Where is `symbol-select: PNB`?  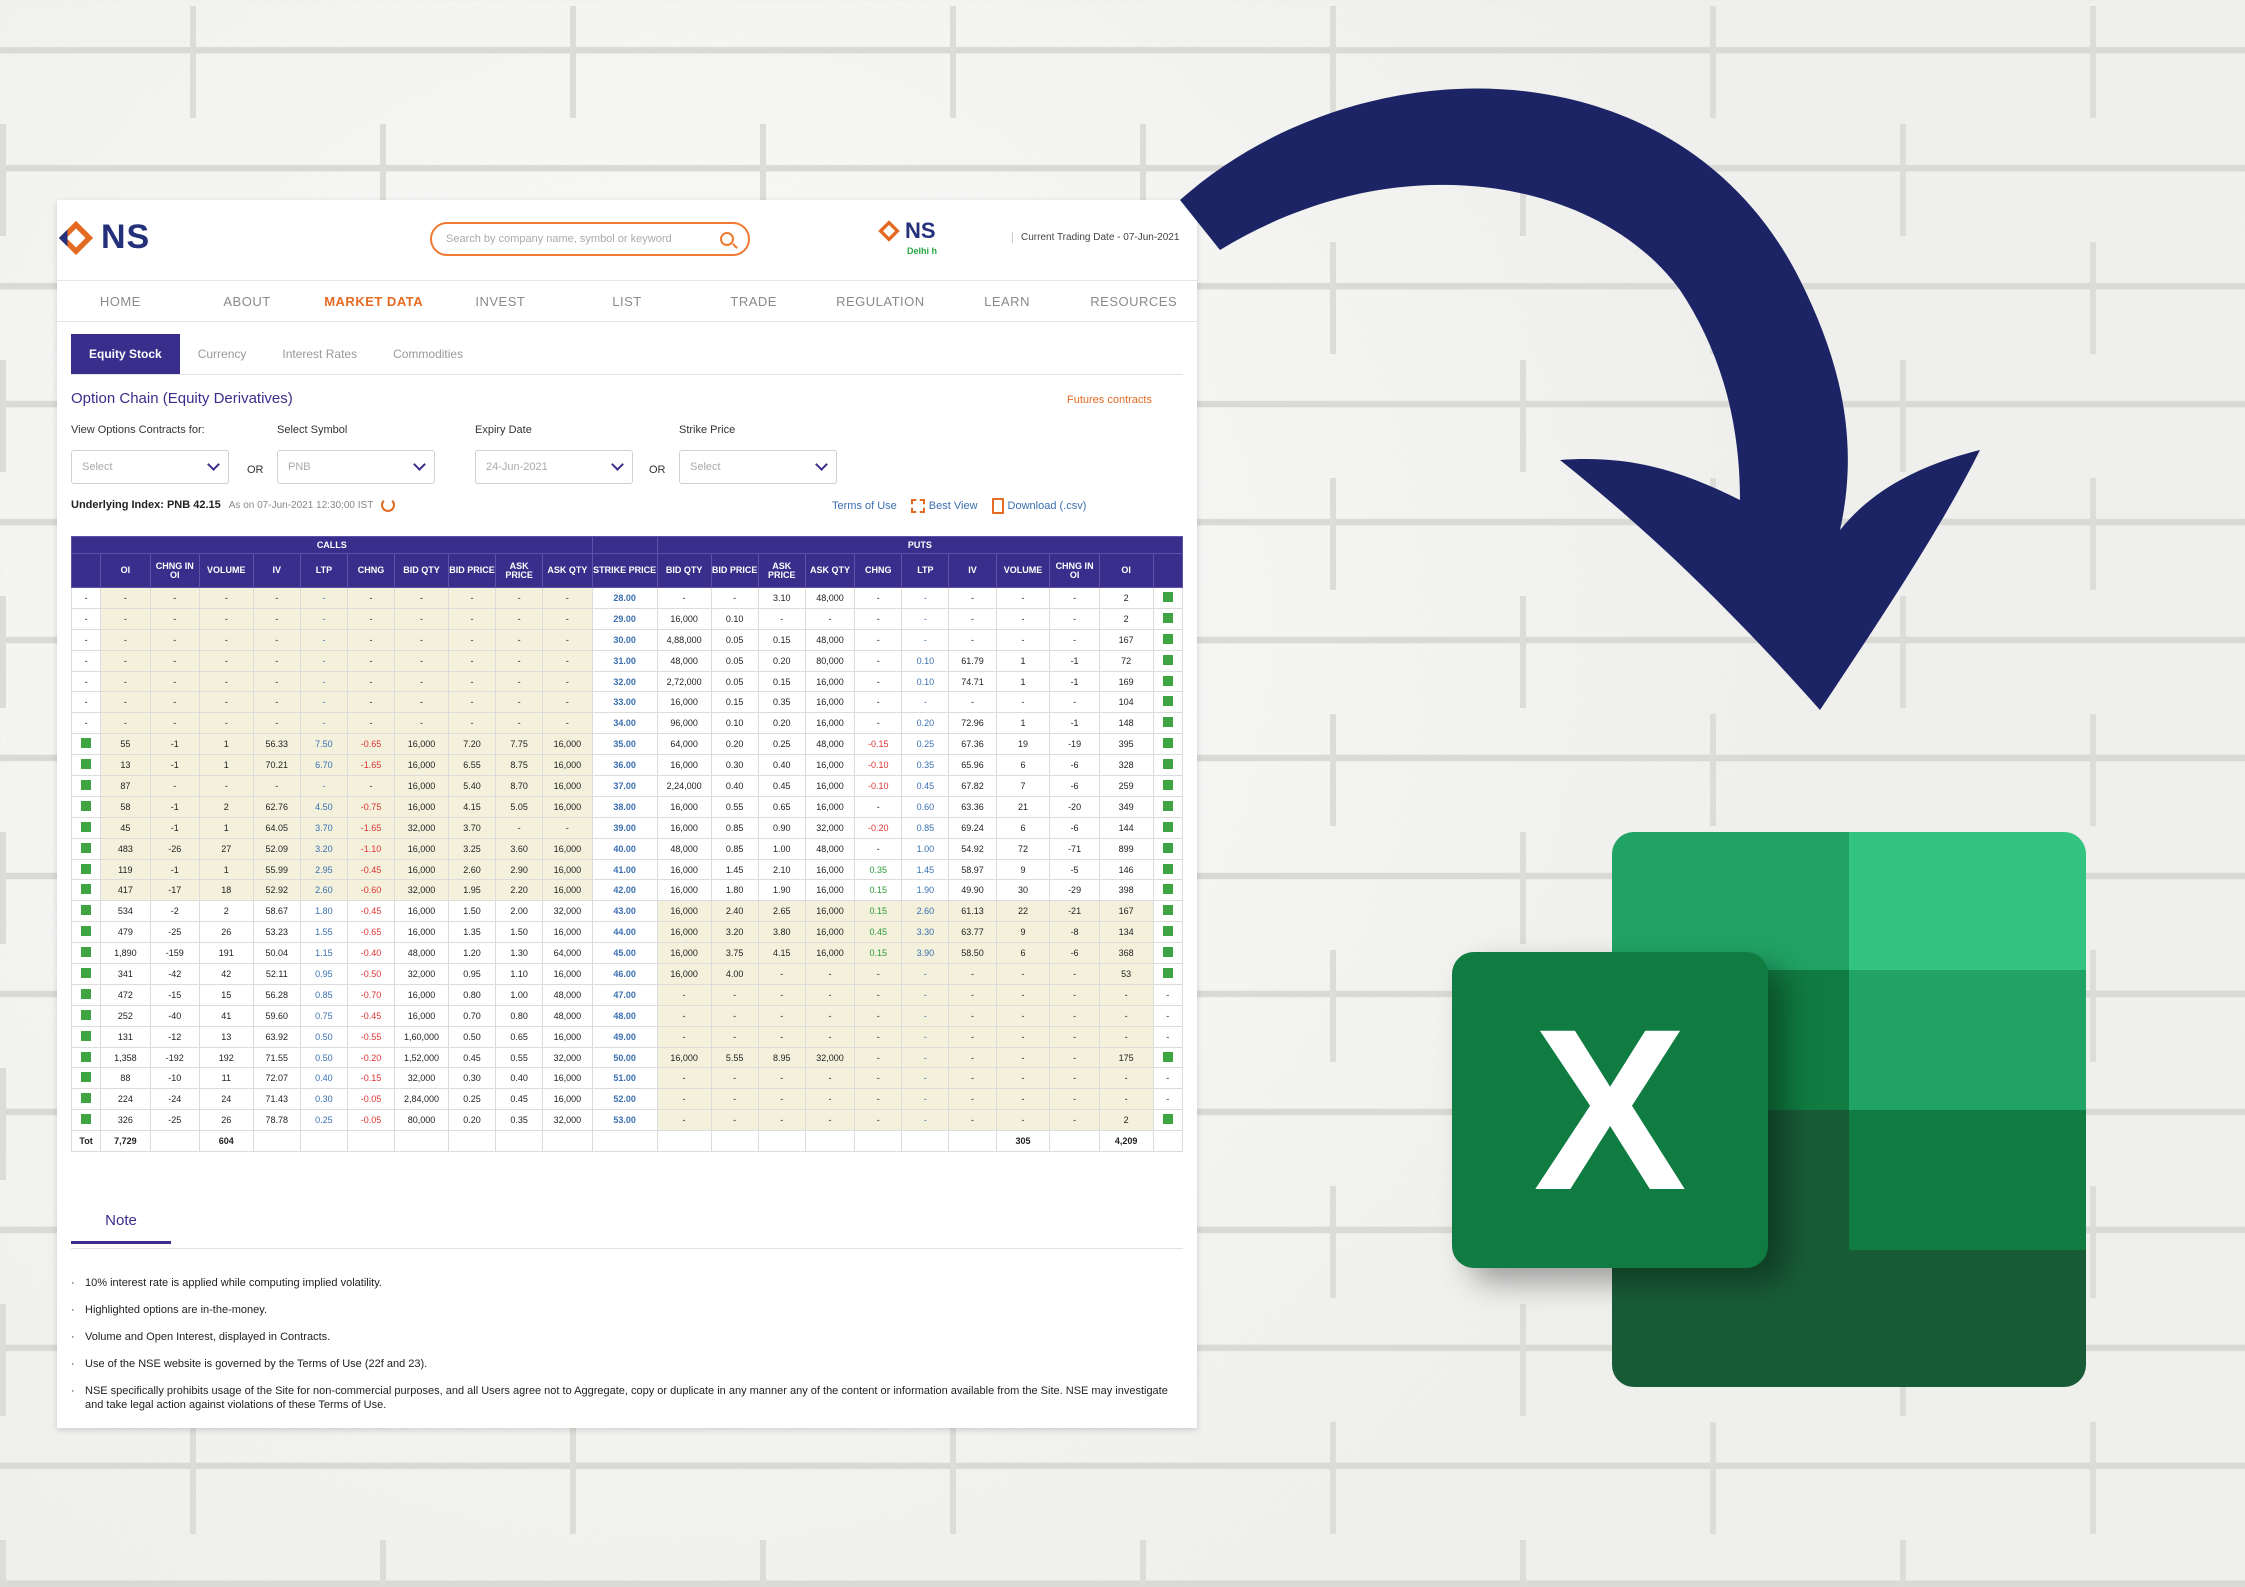 symbol-select: PNB is located at coordinates (356, 467).